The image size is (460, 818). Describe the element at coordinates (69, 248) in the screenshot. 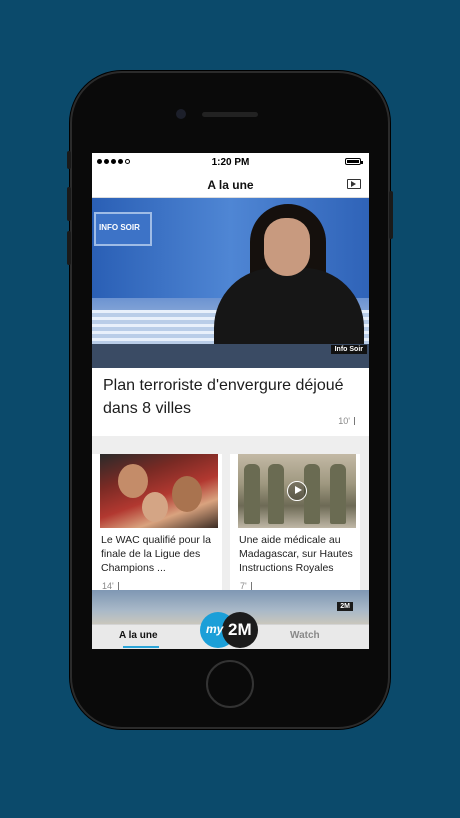

I see `volume-down-button` at that location.